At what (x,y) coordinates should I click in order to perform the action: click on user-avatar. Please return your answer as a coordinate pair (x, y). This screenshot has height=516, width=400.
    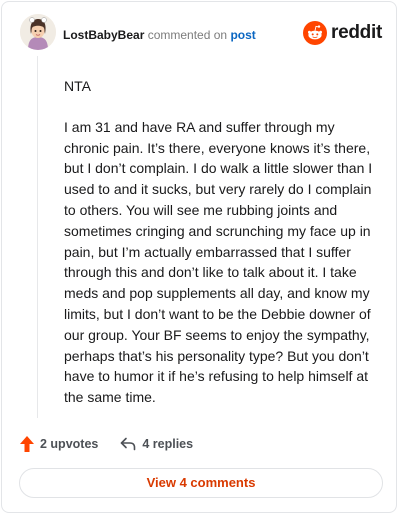
    Looking at the image, I should click on (38, 32).